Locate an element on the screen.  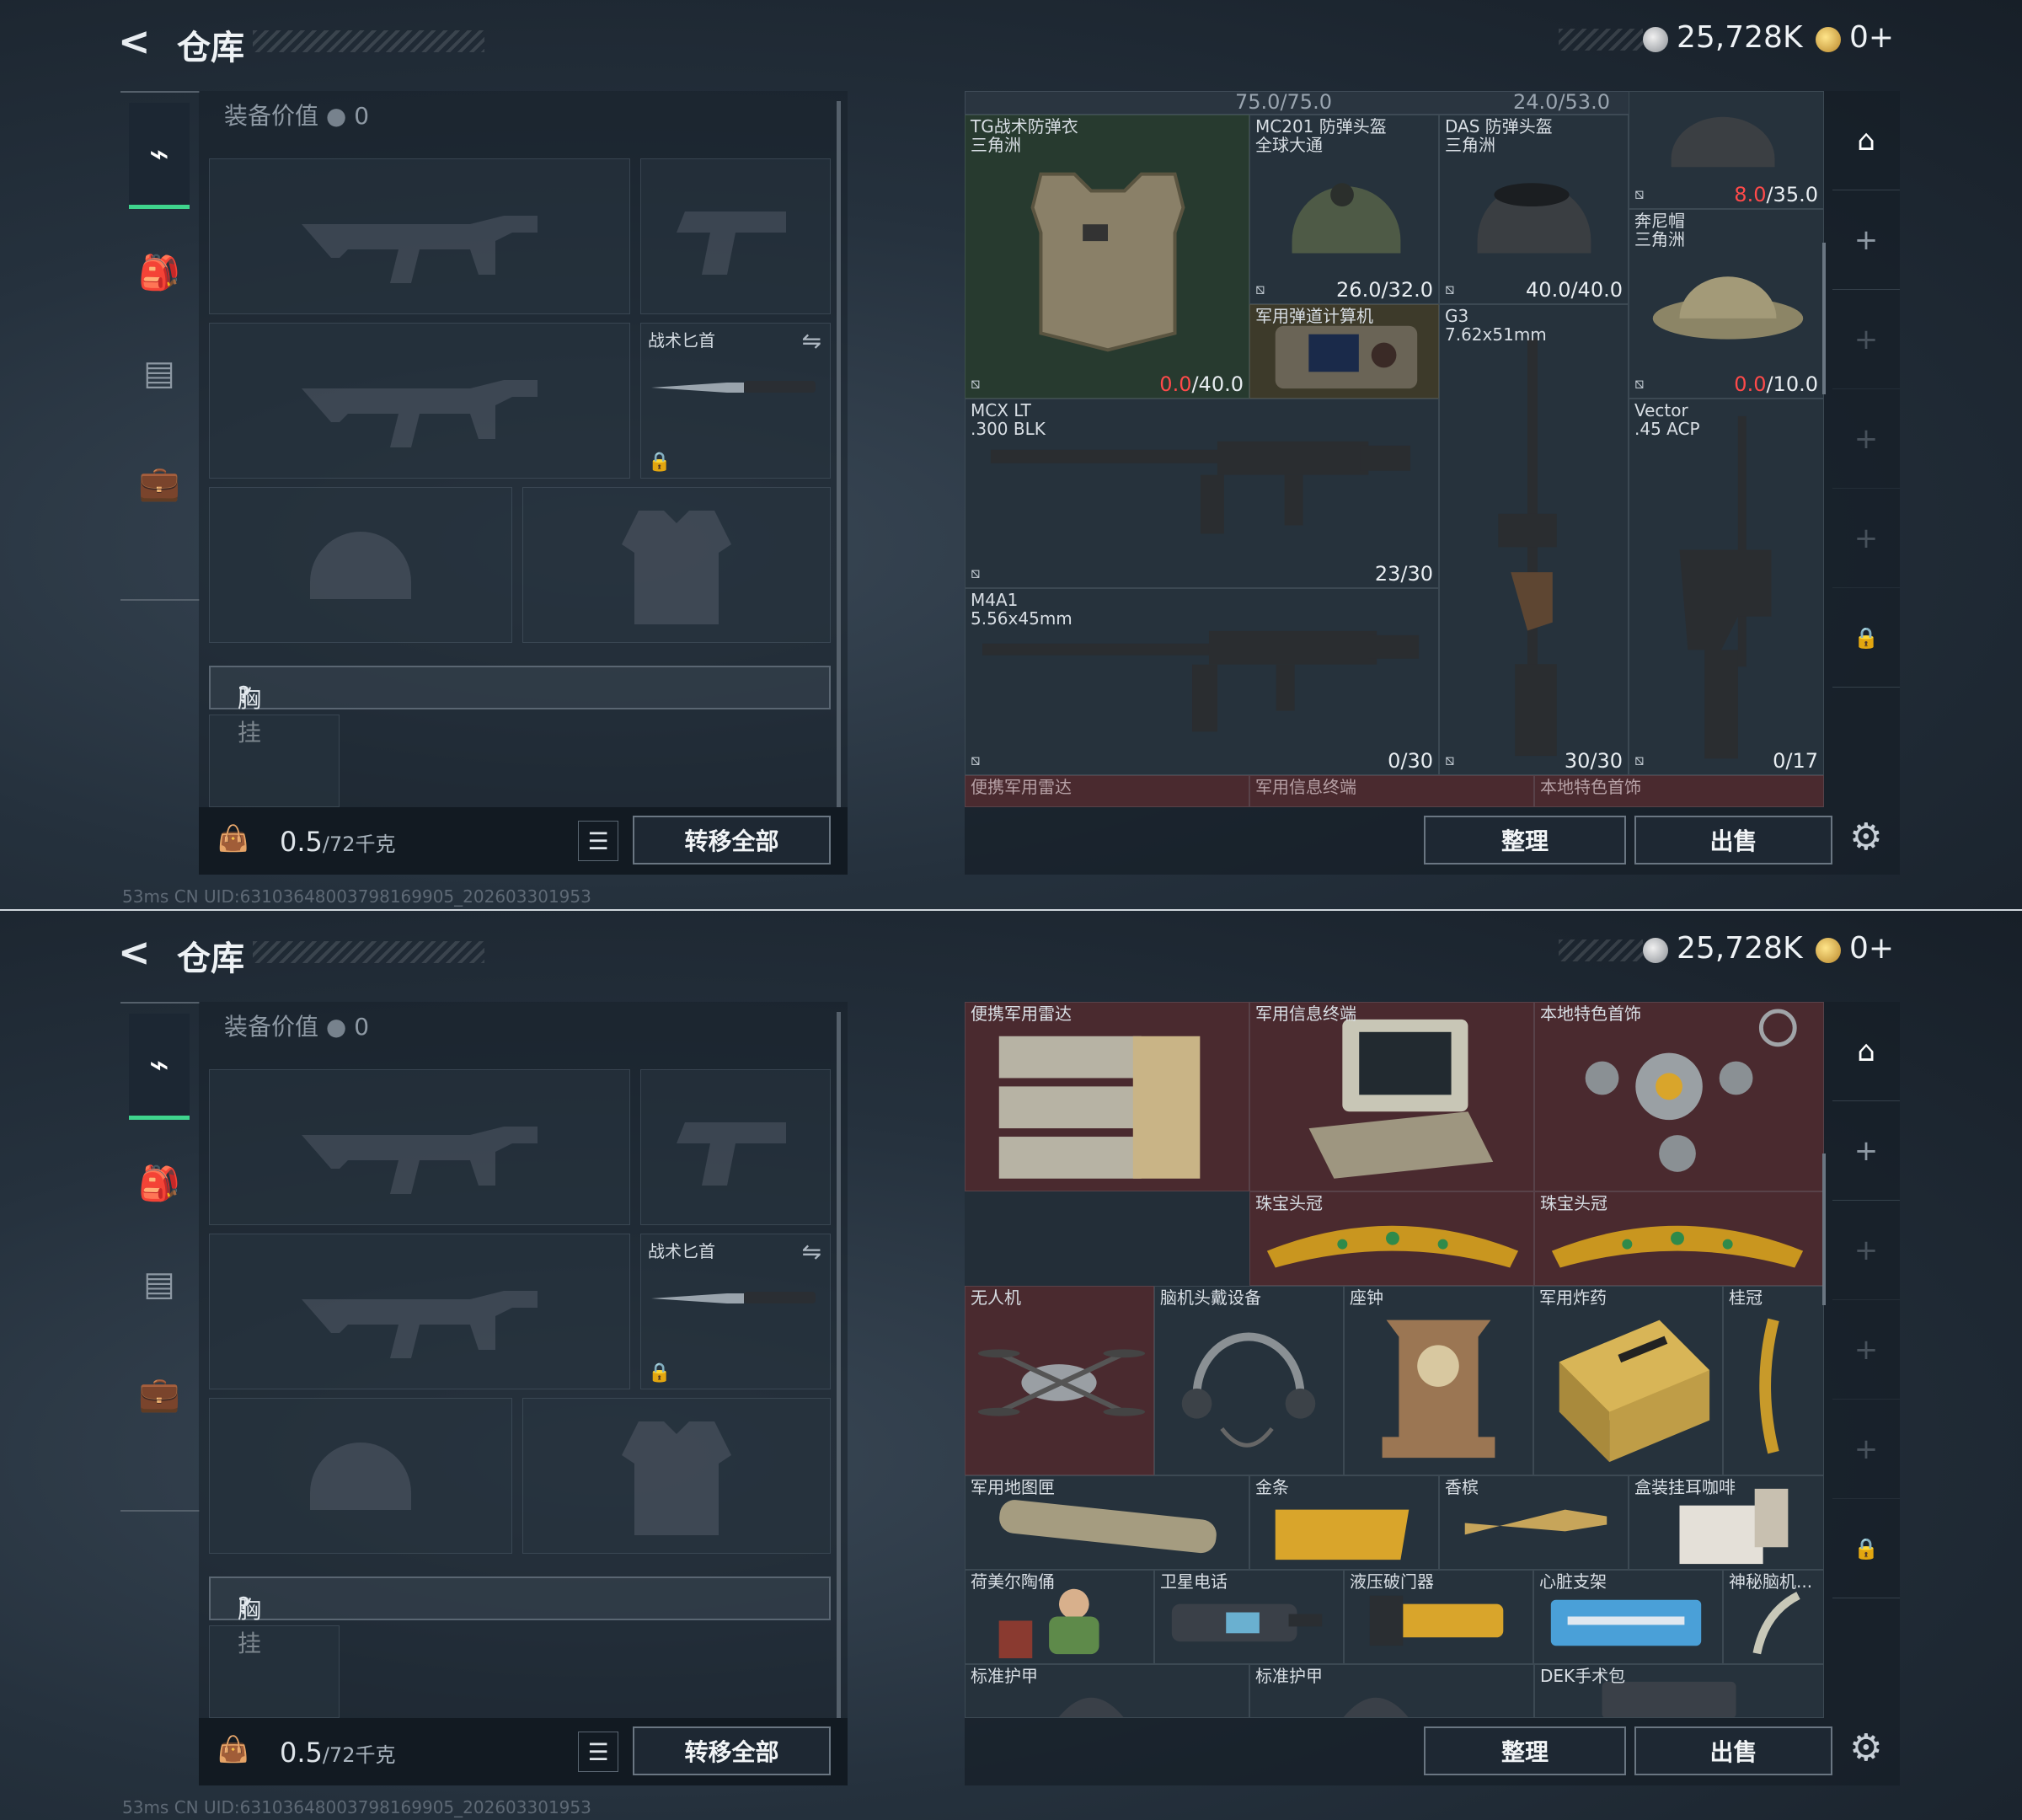
stash-item: 军用弹道计算机 is located at coordinates (1344, 351).